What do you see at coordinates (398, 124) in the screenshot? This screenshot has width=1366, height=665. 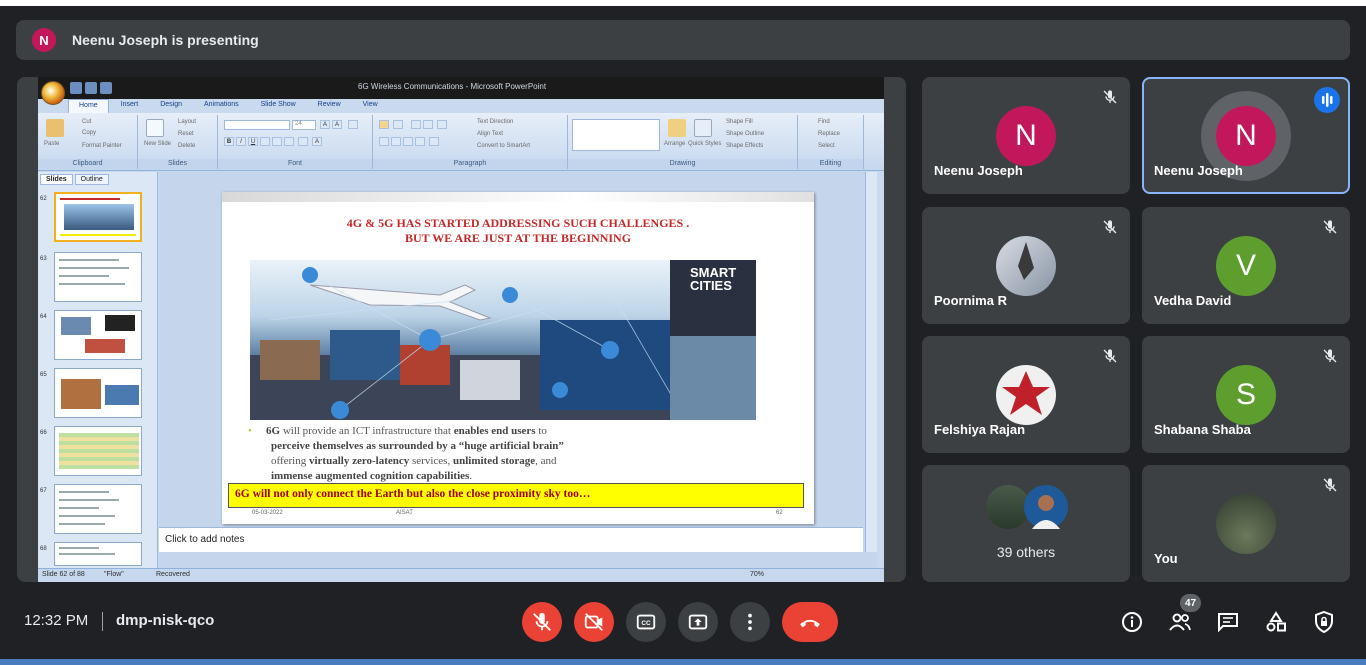 I see `numbering-button` at bounding box center [398, 124].